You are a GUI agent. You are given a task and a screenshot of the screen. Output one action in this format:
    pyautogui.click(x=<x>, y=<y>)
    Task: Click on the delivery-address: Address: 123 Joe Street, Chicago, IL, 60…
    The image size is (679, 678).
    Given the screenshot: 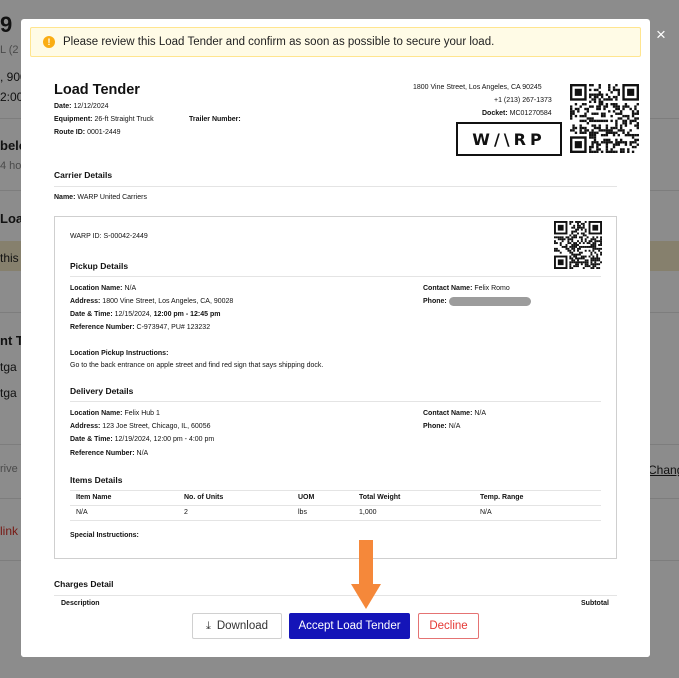 What is the action you would take?
    pyautogui.click(x=140, y=426)
    